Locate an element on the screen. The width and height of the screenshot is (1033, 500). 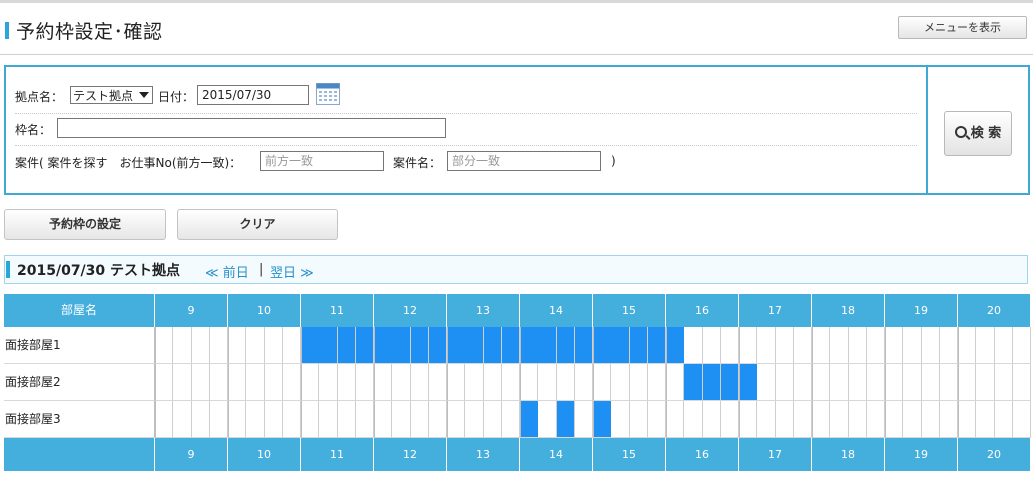
show-menu-button: メニューを表示 is located at coordinates (962, 27).